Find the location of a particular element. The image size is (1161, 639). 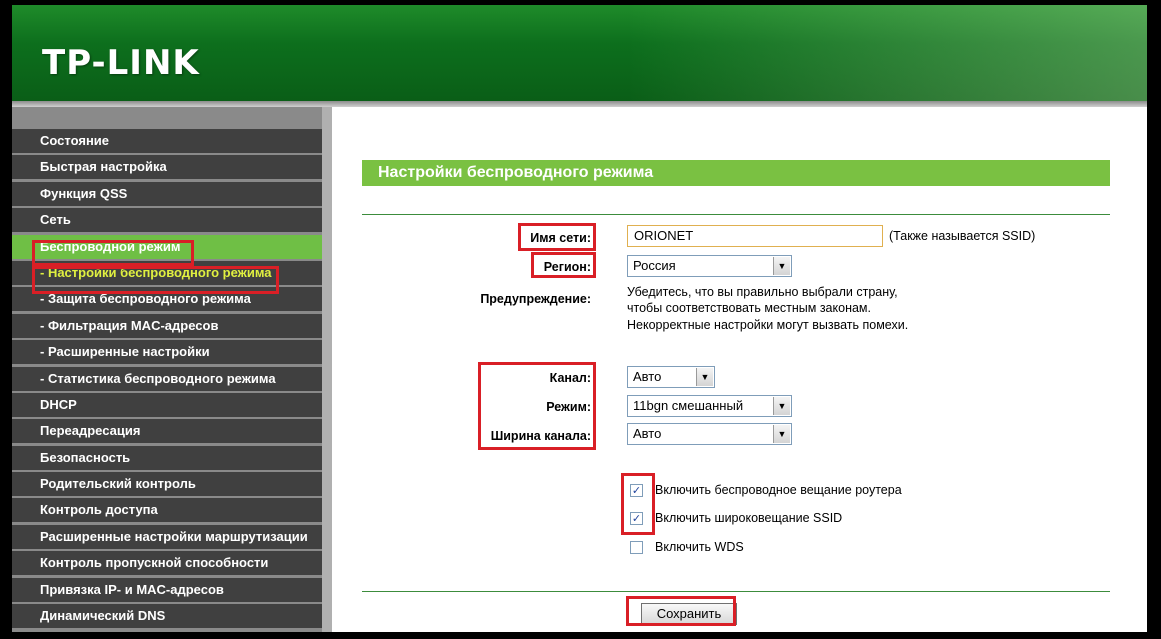

highlight-save-button is located at coordinates (681, 611).